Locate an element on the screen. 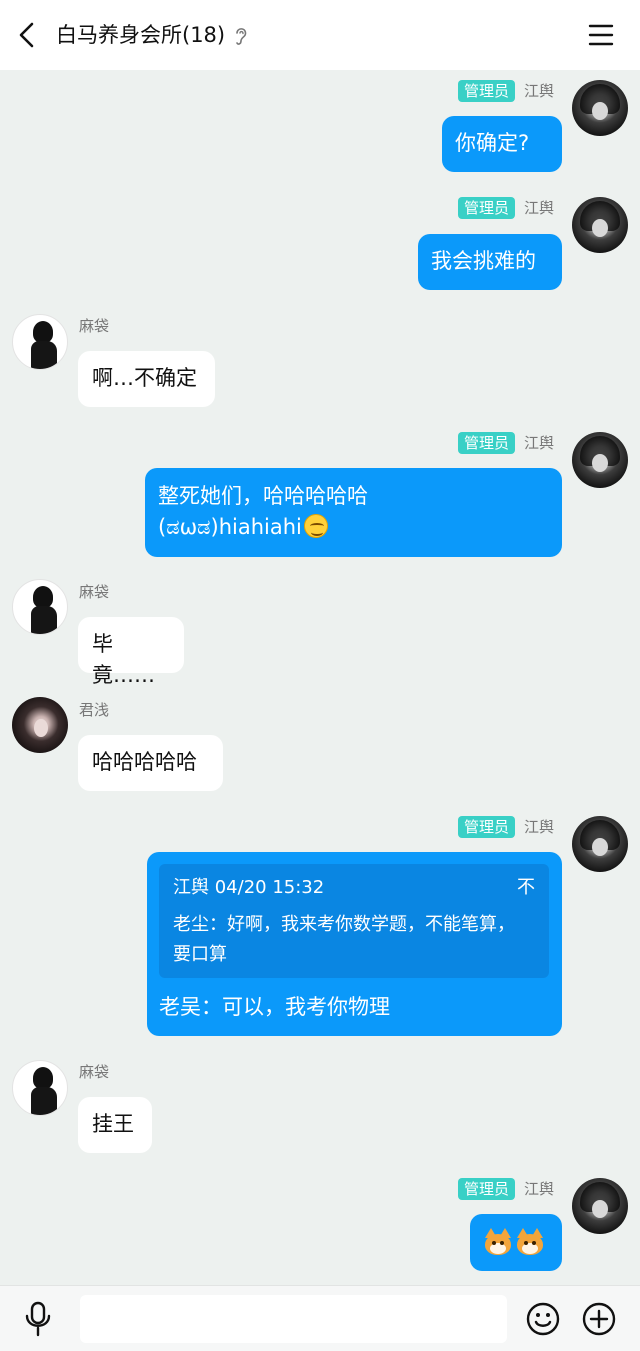 The image size is (640, 1351). smirk-emoji is located at coordinates (315, 526).